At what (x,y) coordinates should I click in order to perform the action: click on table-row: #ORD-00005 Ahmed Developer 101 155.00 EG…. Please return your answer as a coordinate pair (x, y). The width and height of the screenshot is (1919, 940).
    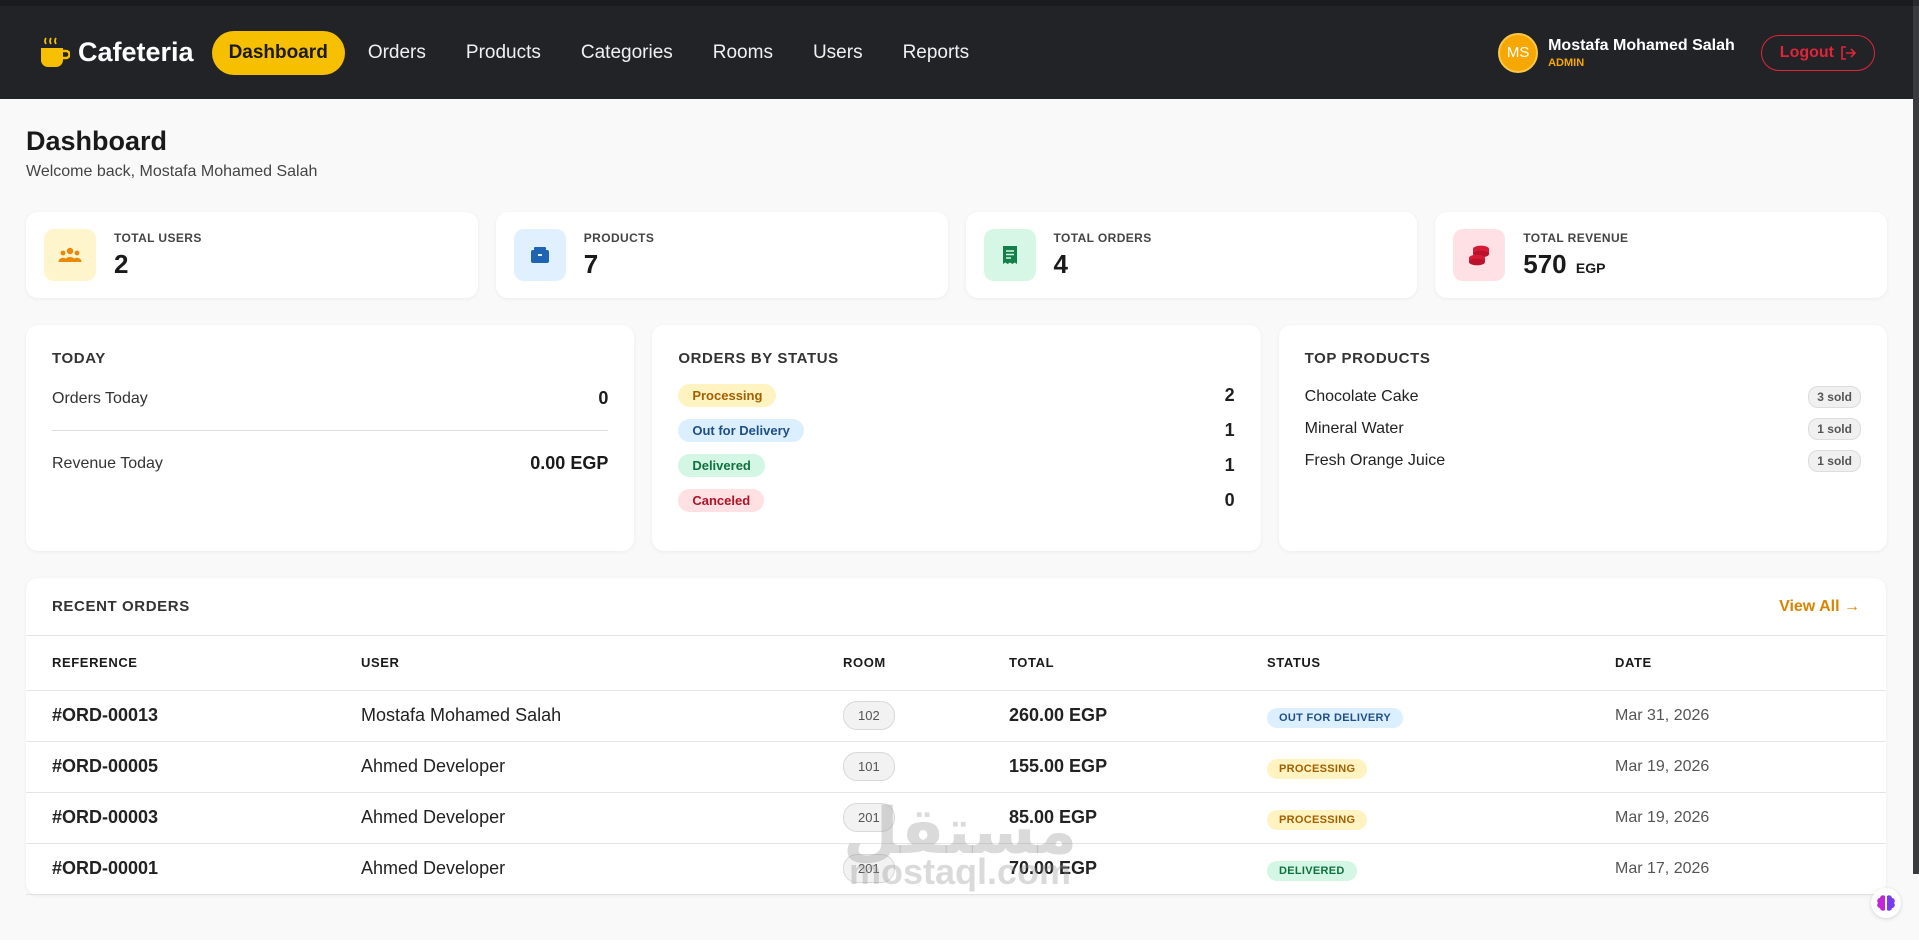
    Looking at the image, I should click on (956, 767).